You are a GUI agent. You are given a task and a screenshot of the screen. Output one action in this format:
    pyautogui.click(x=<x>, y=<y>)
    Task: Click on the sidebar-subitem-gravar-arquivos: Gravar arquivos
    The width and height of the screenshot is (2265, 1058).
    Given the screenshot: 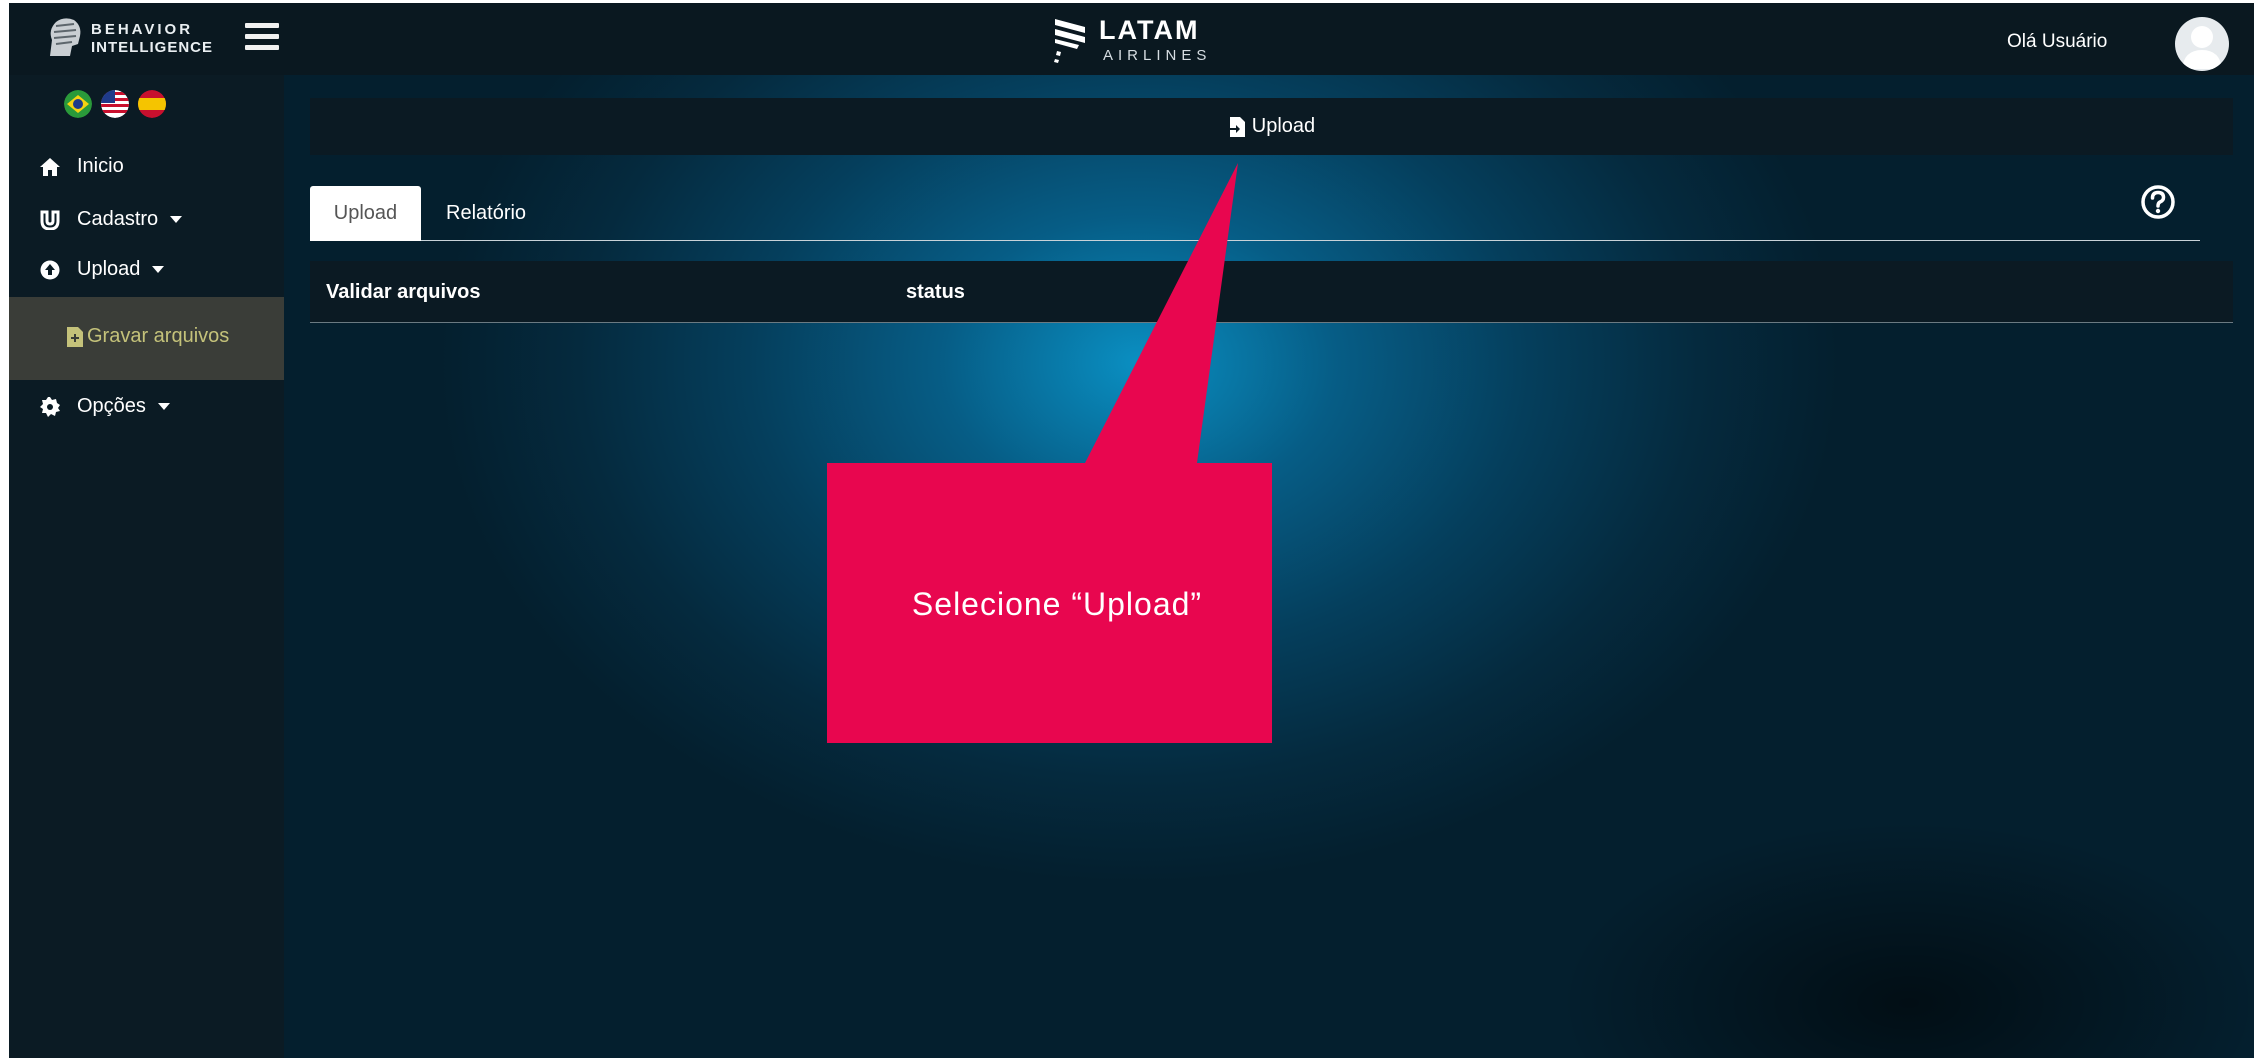 What is the action you would take?
    pyautogui.click(x=146, y=338)
    